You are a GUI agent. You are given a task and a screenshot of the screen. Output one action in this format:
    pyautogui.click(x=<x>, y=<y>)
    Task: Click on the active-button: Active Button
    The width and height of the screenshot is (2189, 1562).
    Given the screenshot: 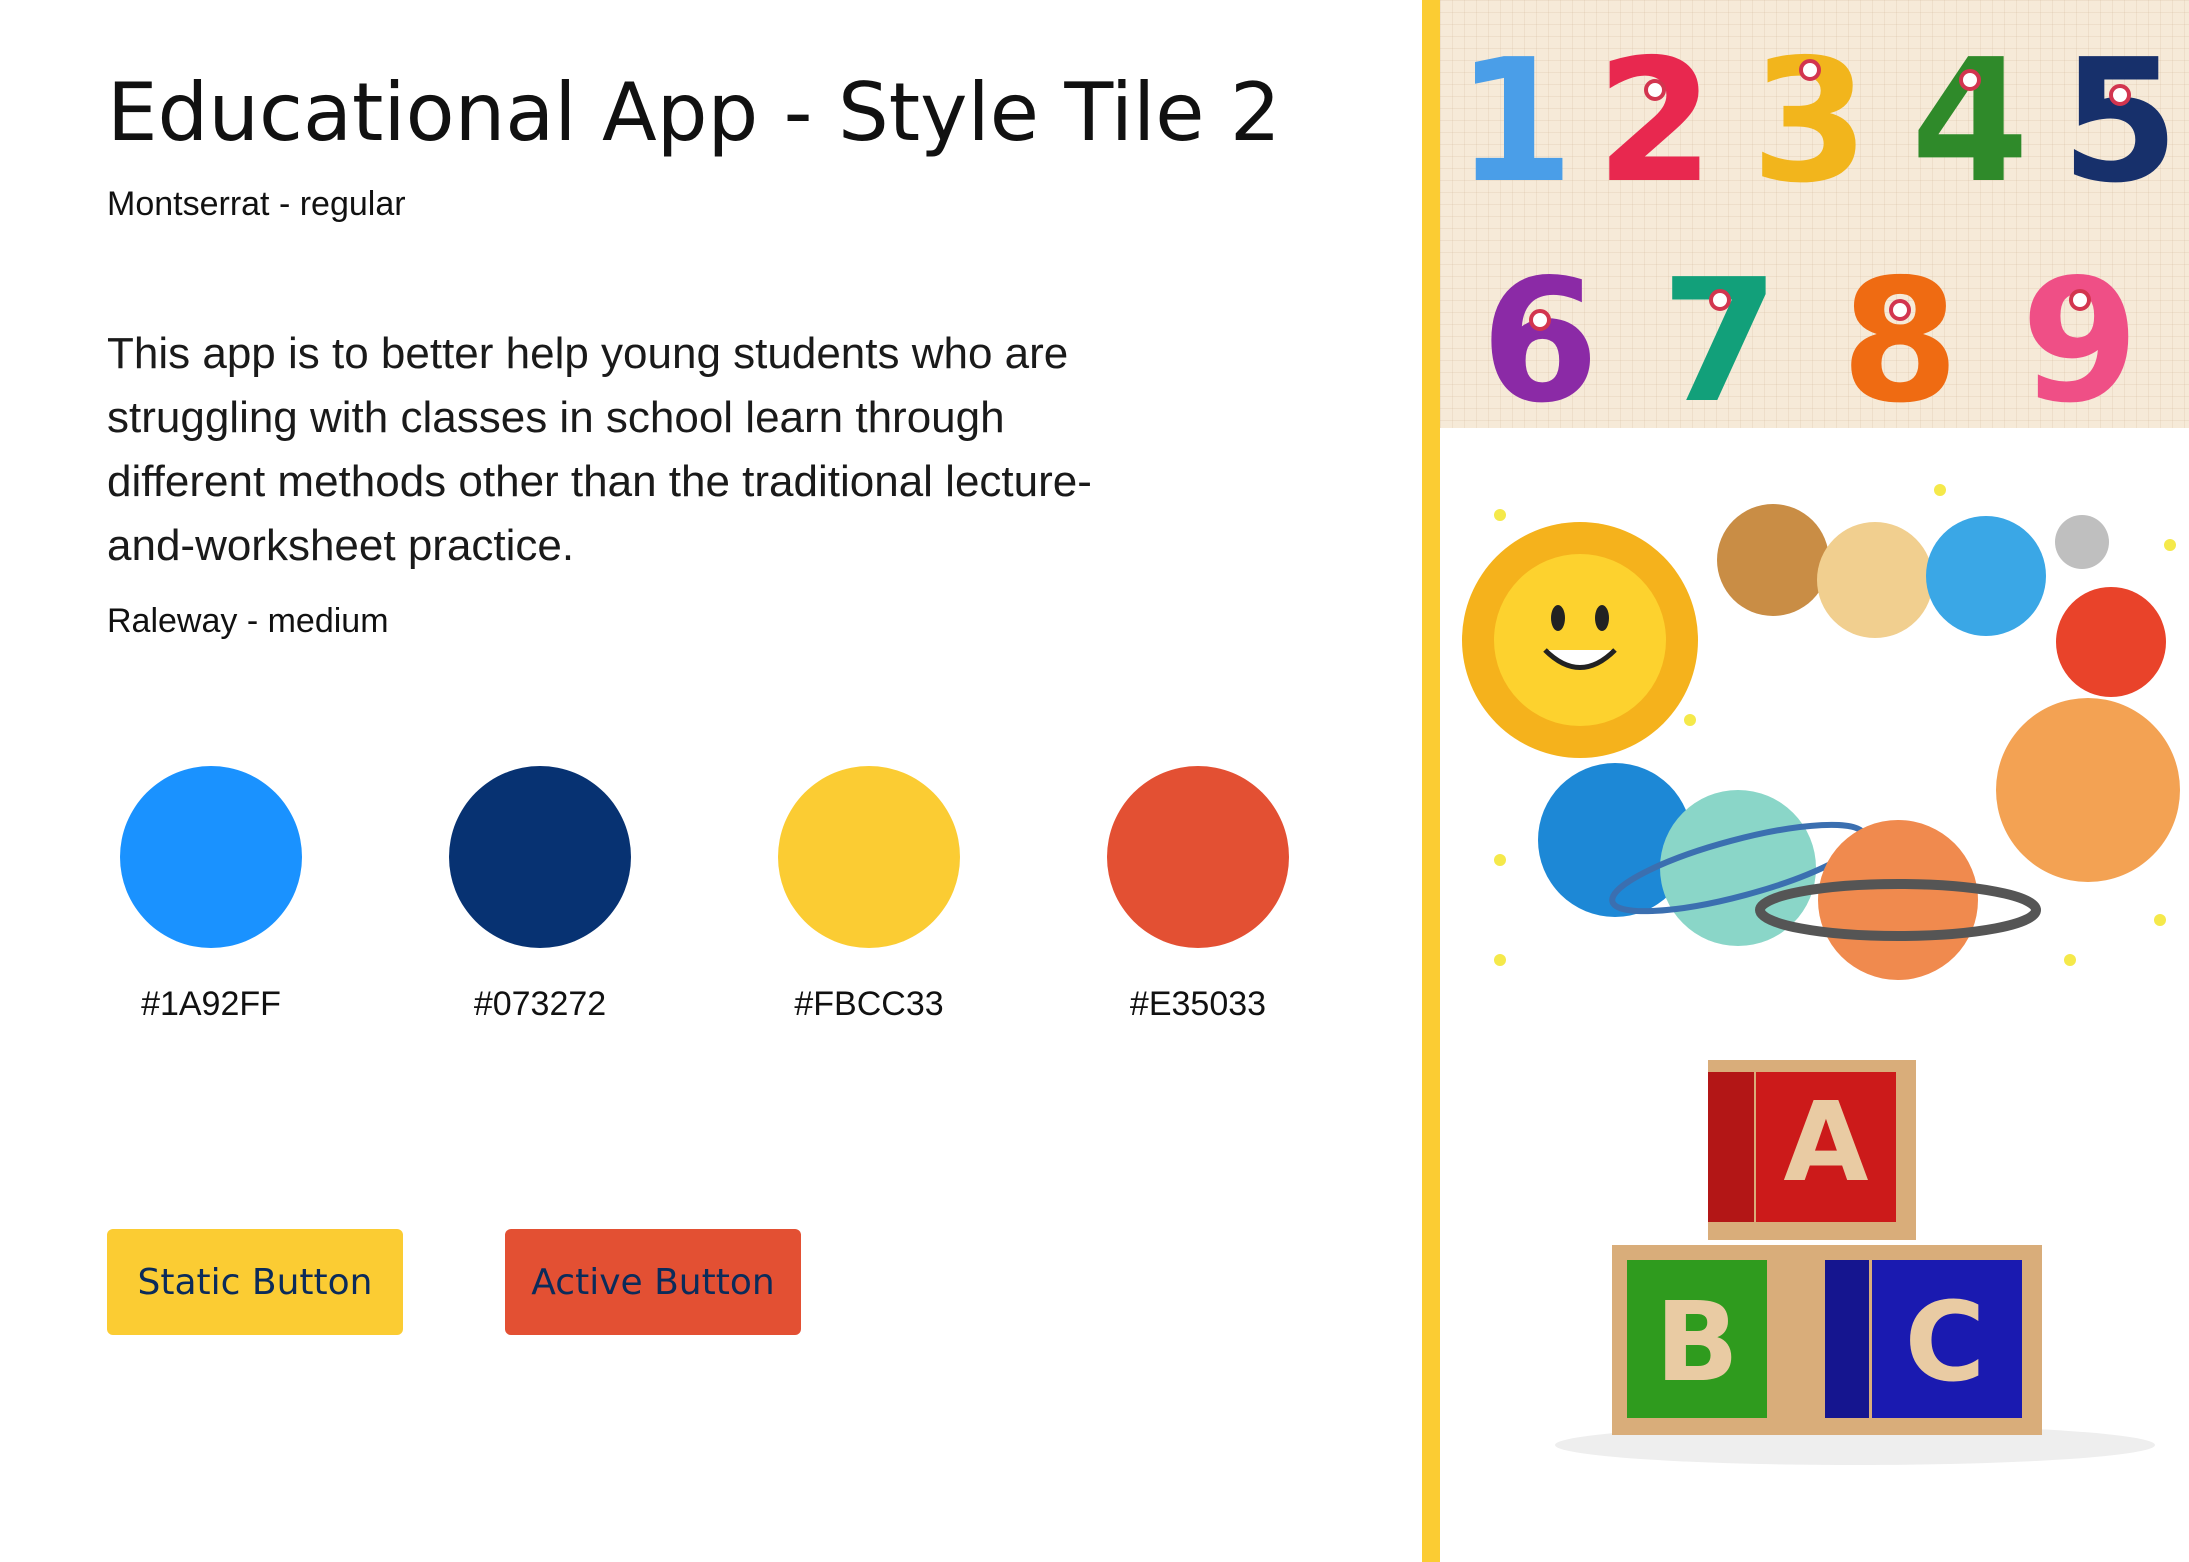 What is the action you would take?
    pyautogui.click(x=653, y=1282)
    